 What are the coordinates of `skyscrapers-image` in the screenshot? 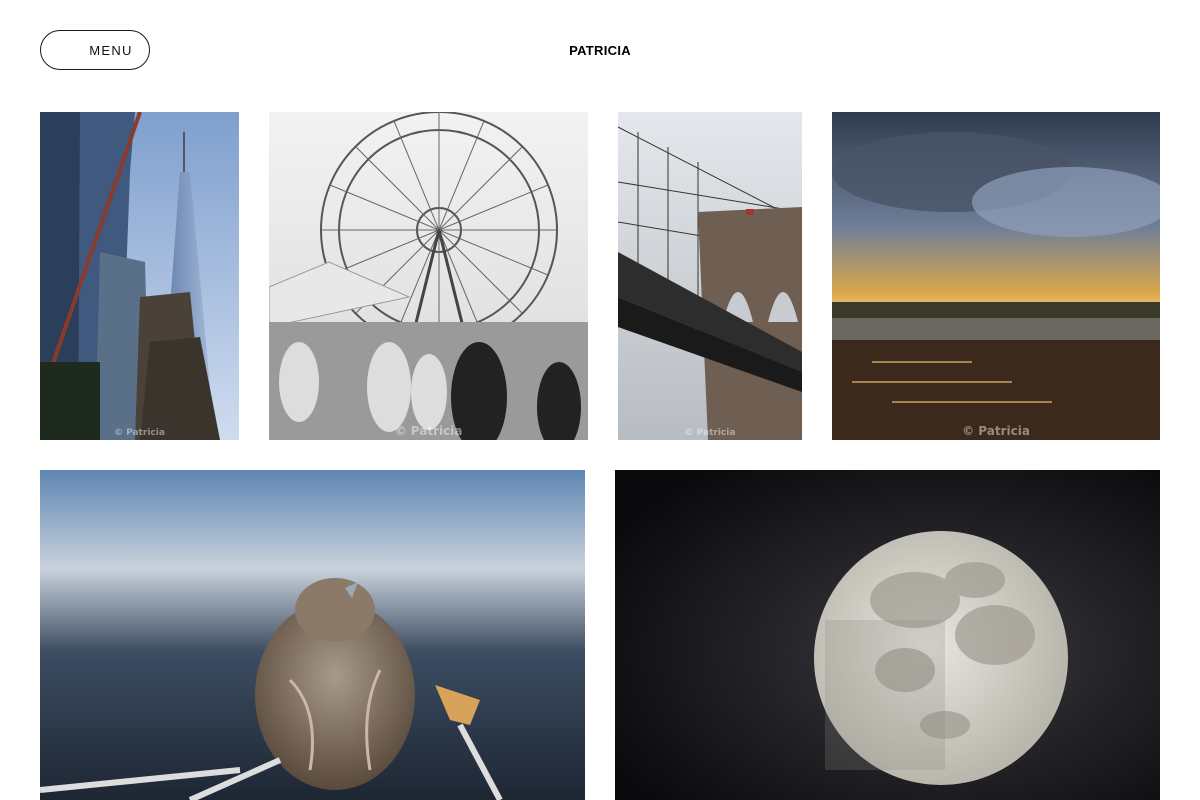 It's located at (139, 276).